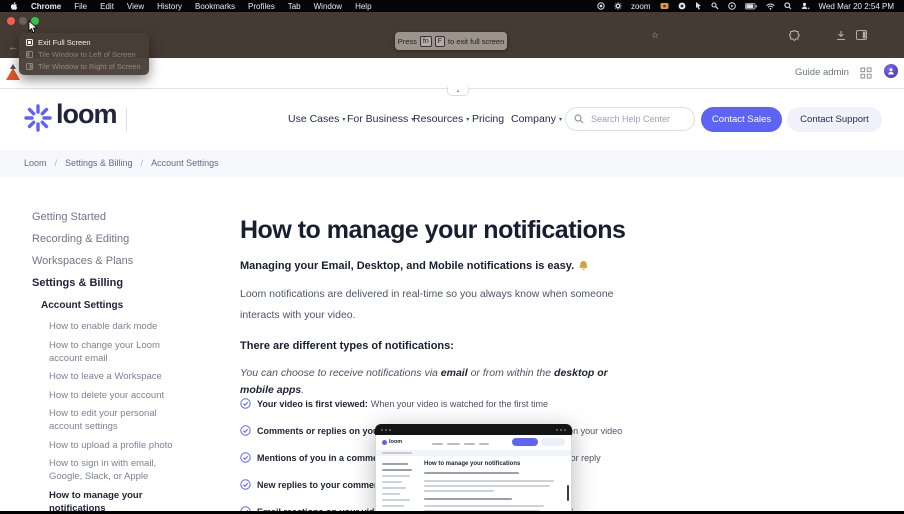 This screenshot has width=904, height=514. Describe the element at coordinates (770, 6) in the screenshot. I see `wifi-icon` at that location.